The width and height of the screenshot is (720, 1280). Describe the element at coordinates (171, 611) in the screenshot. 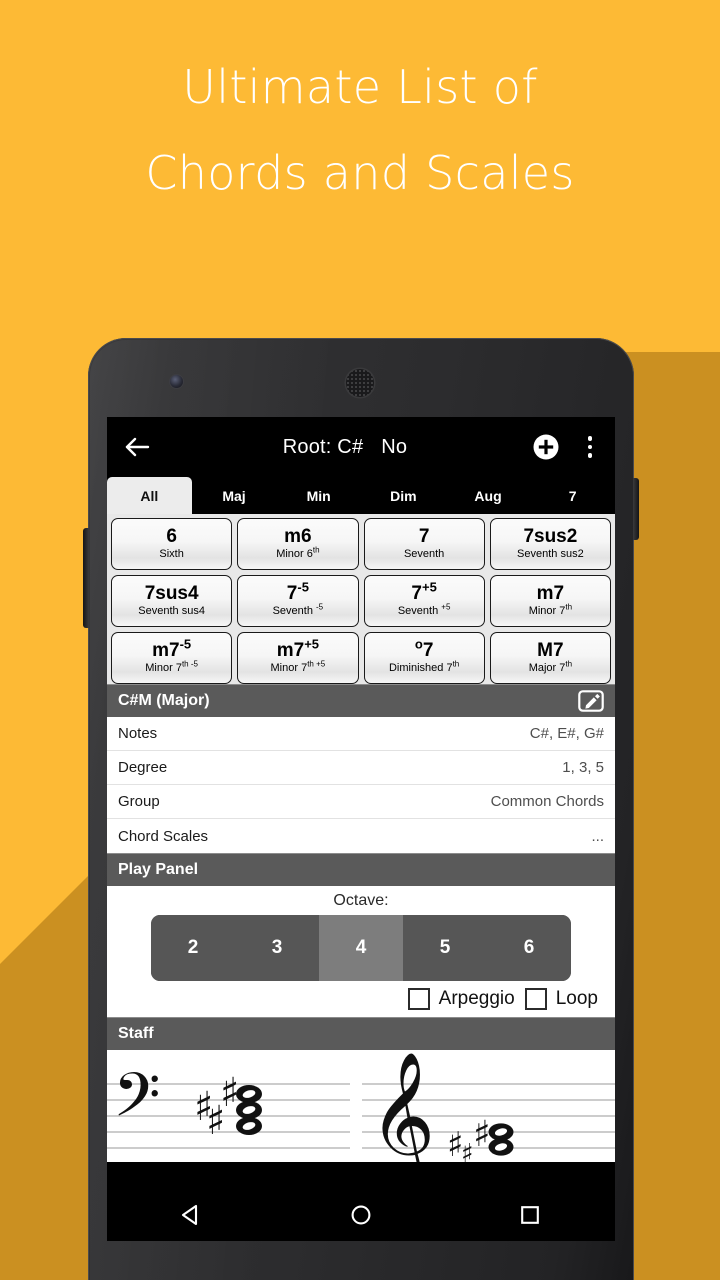

I see `chord-name: Seventh sus4` at that location.